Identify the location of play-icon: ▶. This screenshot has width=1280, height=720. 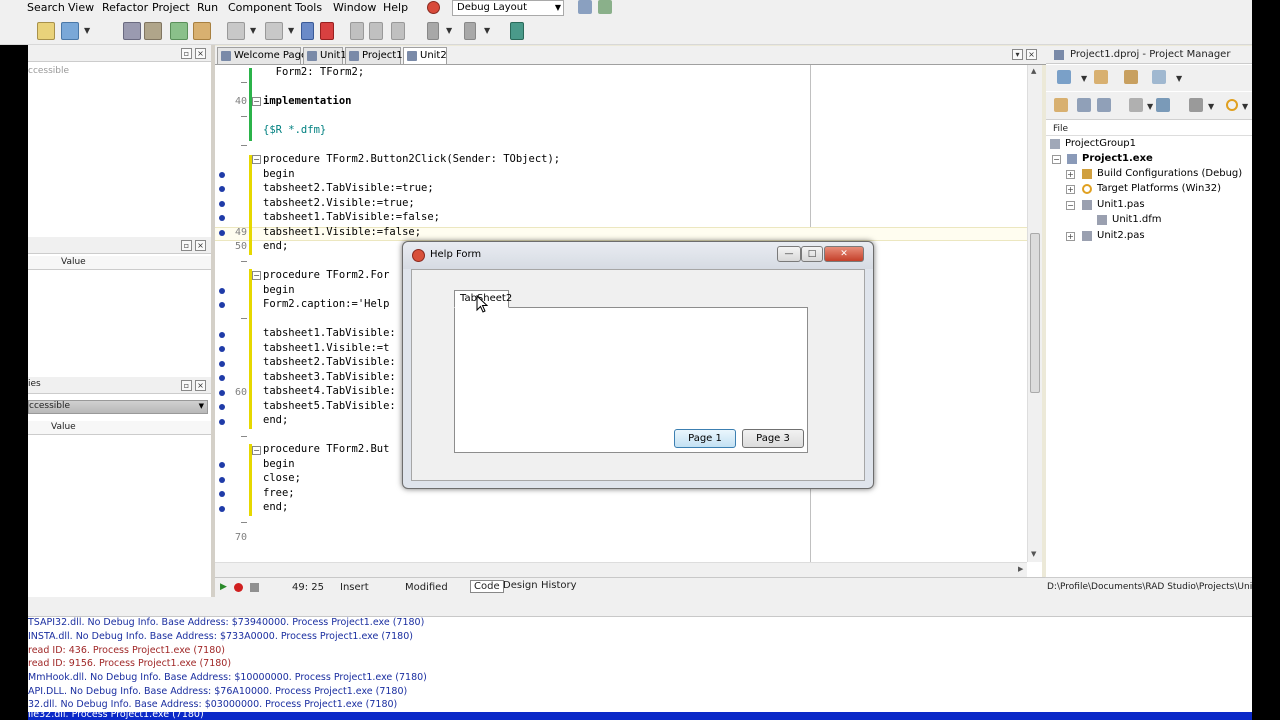
(223, 587).